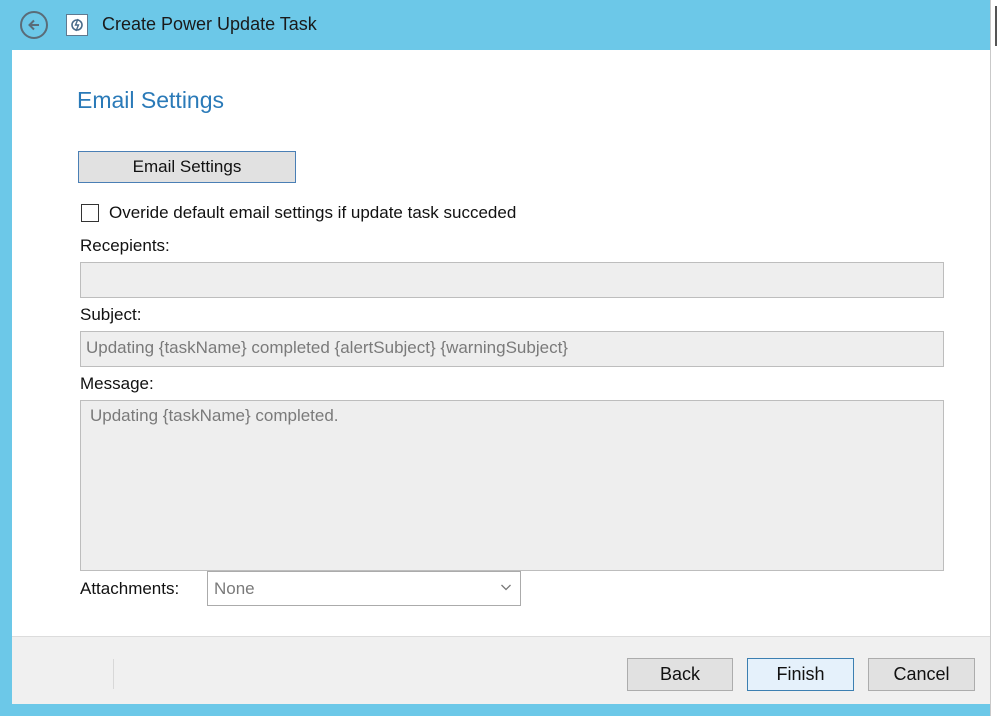  Describe the element at coordinates (34, 25) in the screenshot. I see `back-arrow-icon` at that location.